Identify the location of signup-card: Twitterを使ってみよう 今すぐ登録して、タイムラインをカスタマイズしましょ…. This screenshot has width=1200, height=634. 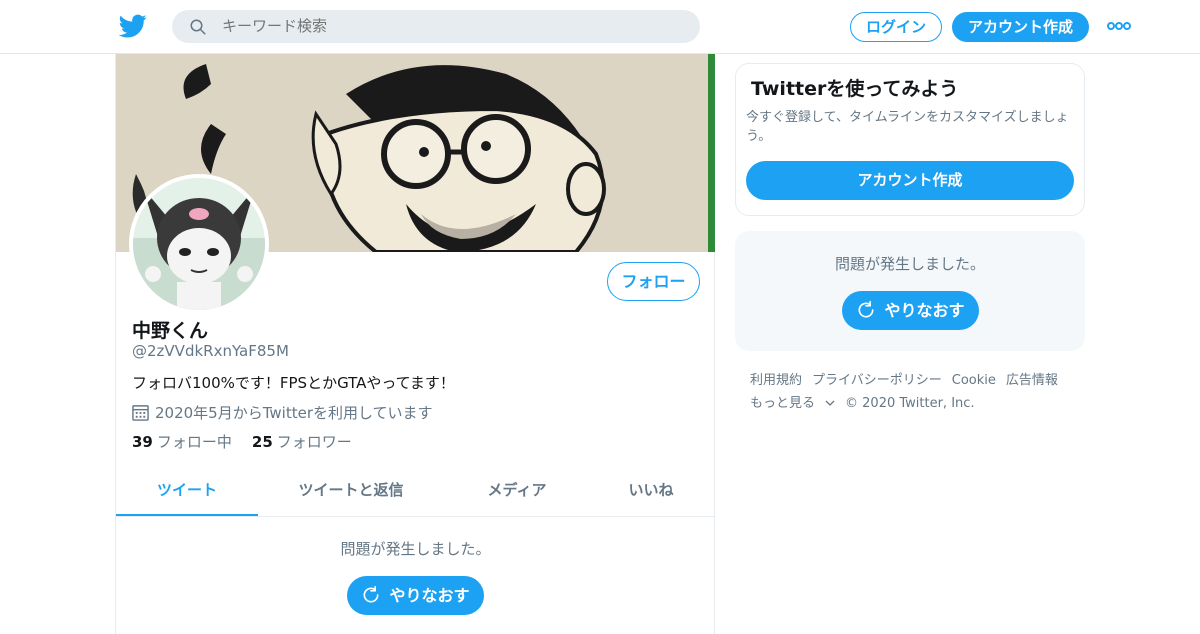
(910, 139).